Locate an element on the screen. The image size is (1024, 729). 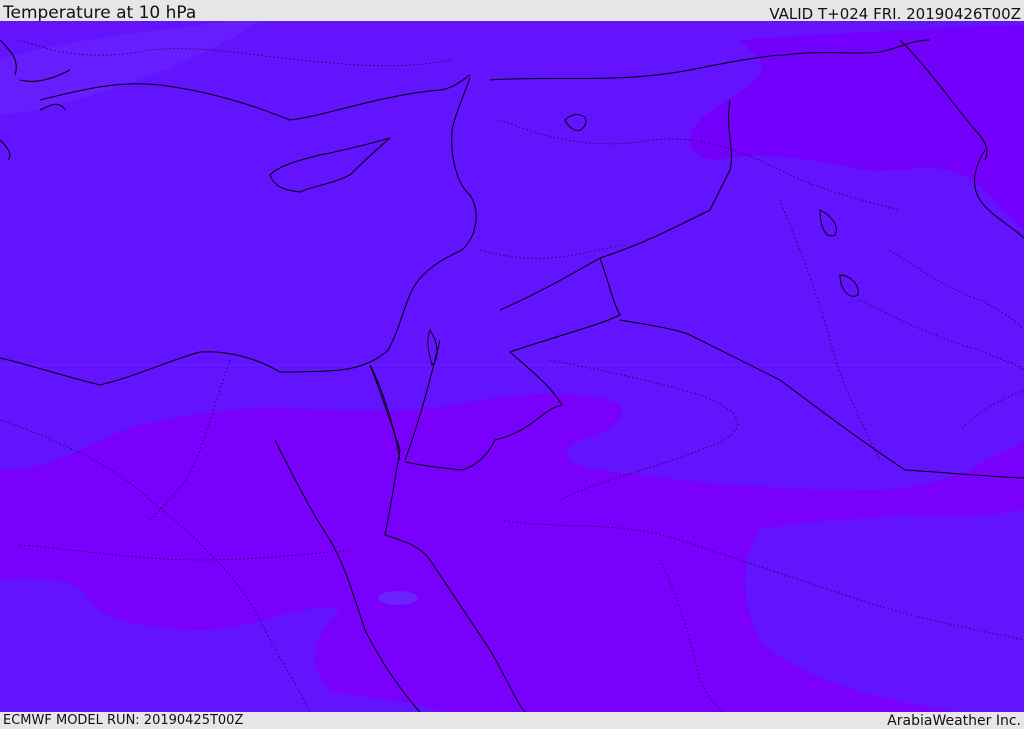
credit: ArabiaWeather Inc. is located at coordinates (954, 721).